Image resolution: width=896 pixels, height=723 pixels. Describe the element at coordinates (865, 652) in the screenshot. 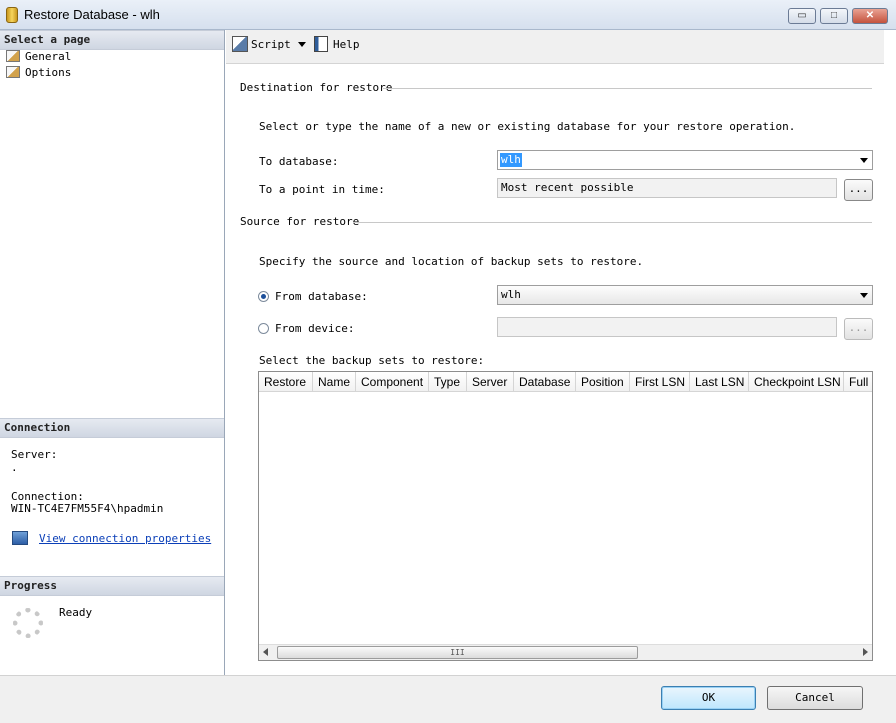

I see `scroll-right-icon` at that location.